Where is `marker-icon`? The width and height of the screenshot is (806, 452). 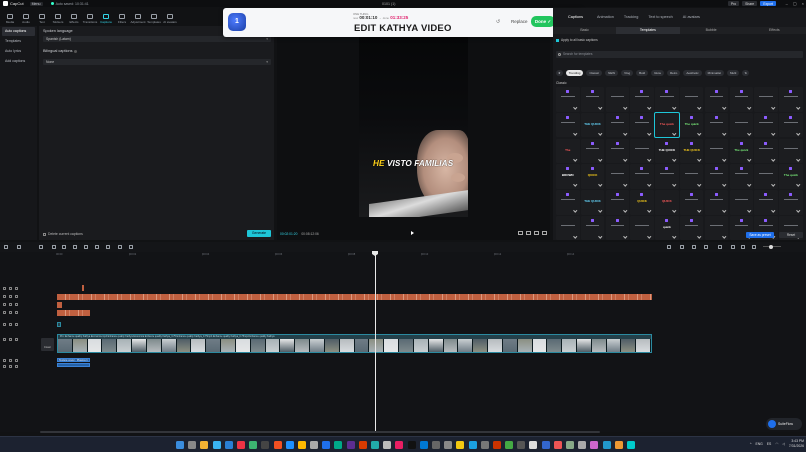 marker-icon is located at coordinates (108, 247).